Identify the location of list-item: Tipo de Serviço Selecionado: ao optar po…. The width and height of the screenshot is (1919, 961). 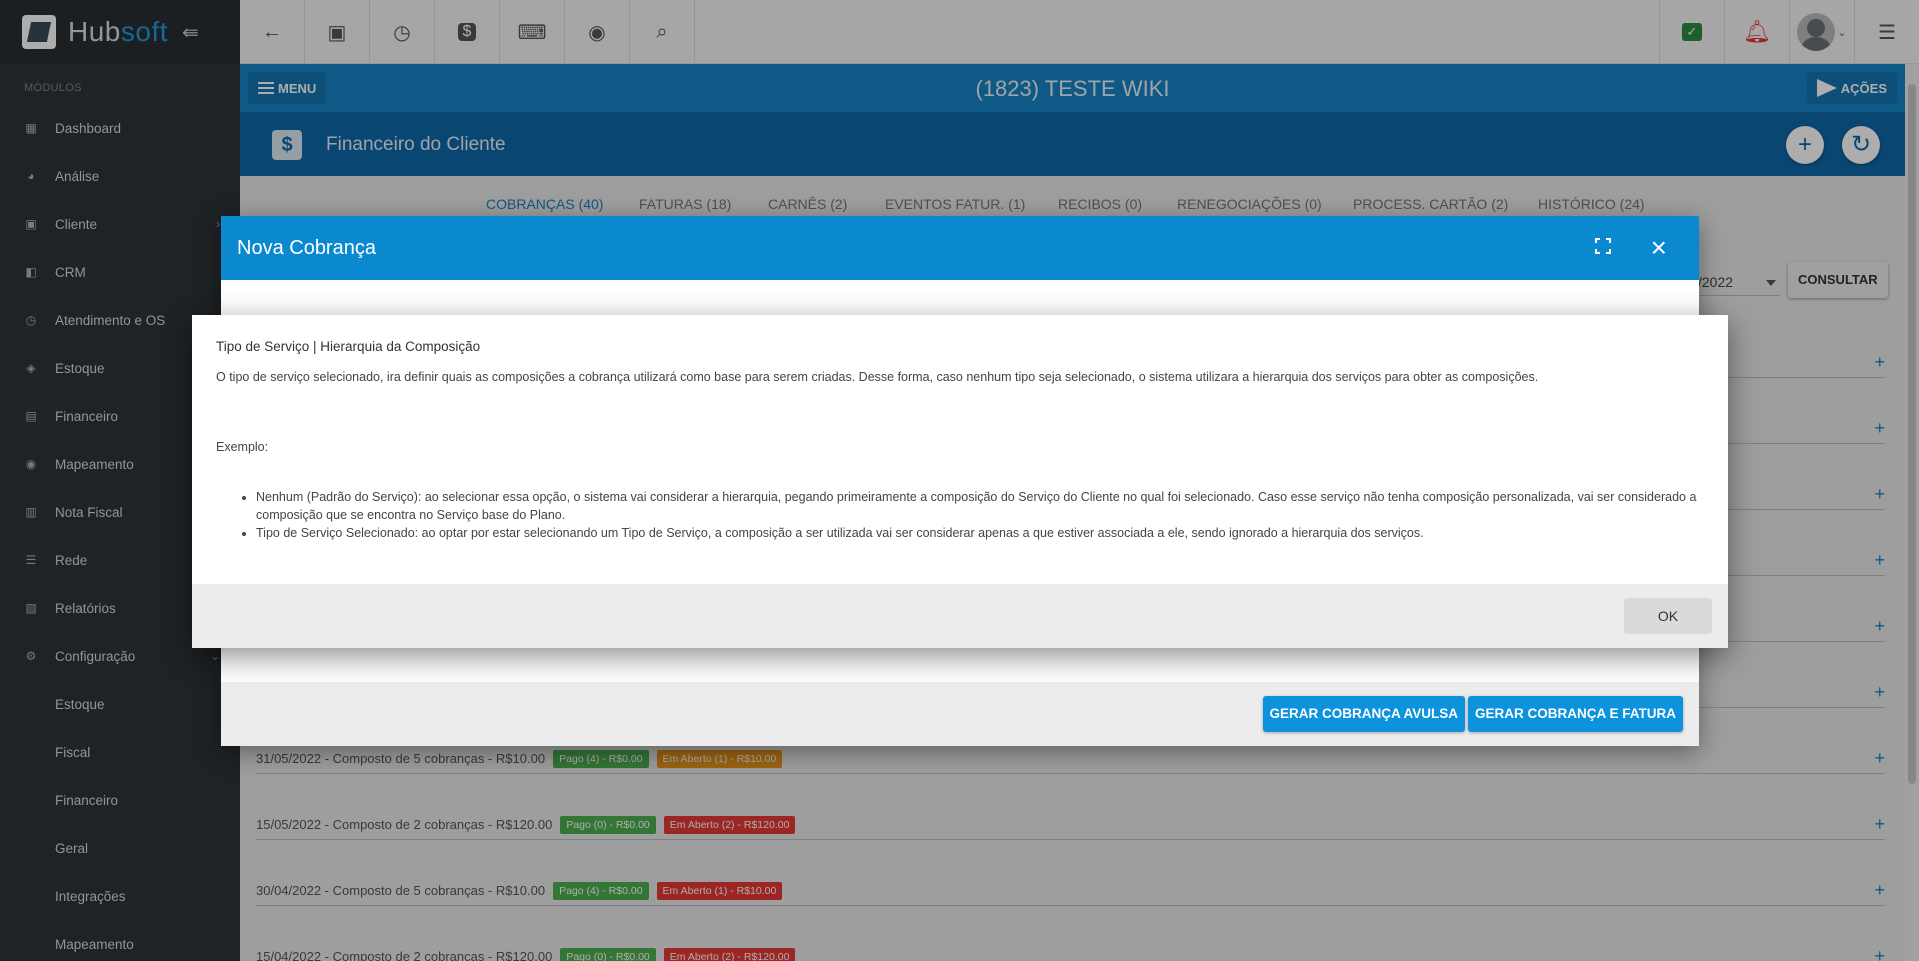
(980, 533).